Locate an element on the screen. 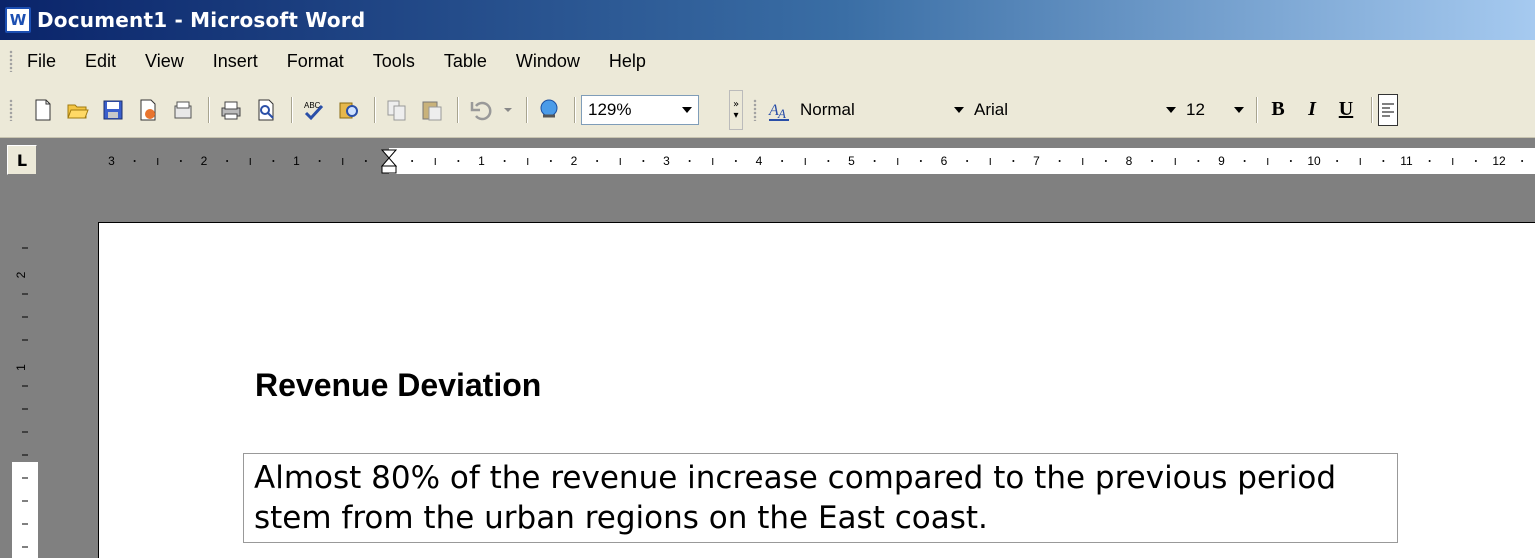 This screenshot has width=1535, height=558. align-left-button is located at coordinates (1388, 109).